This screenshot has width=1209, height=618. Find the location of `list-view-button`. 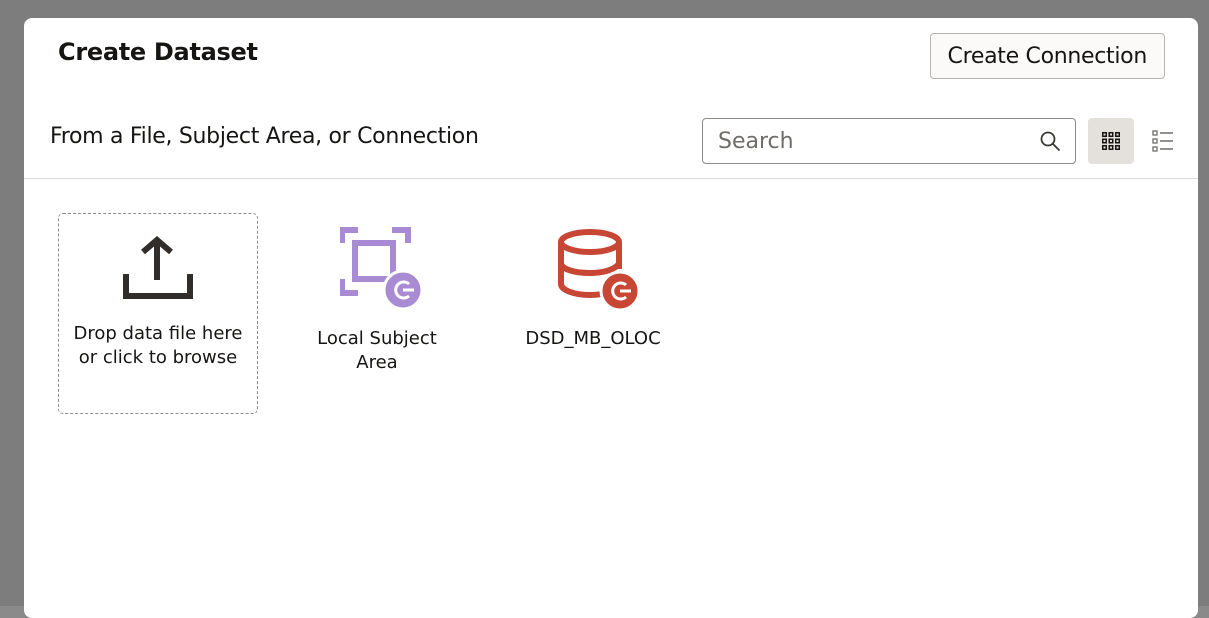

list-view-button is located at coordinates (1163, 141).